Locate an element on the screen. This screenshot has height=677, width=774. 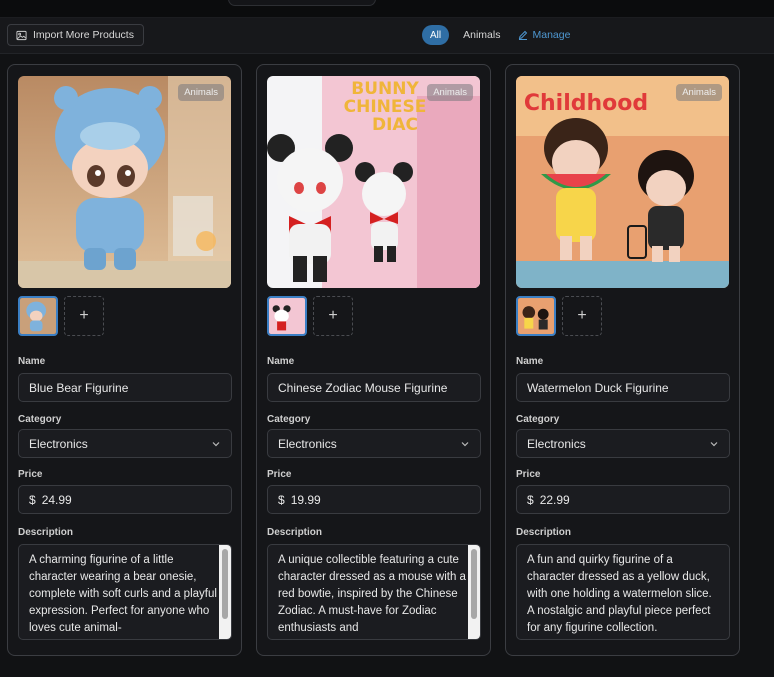
manage-label: Manage is located at coordinates (551, 35).